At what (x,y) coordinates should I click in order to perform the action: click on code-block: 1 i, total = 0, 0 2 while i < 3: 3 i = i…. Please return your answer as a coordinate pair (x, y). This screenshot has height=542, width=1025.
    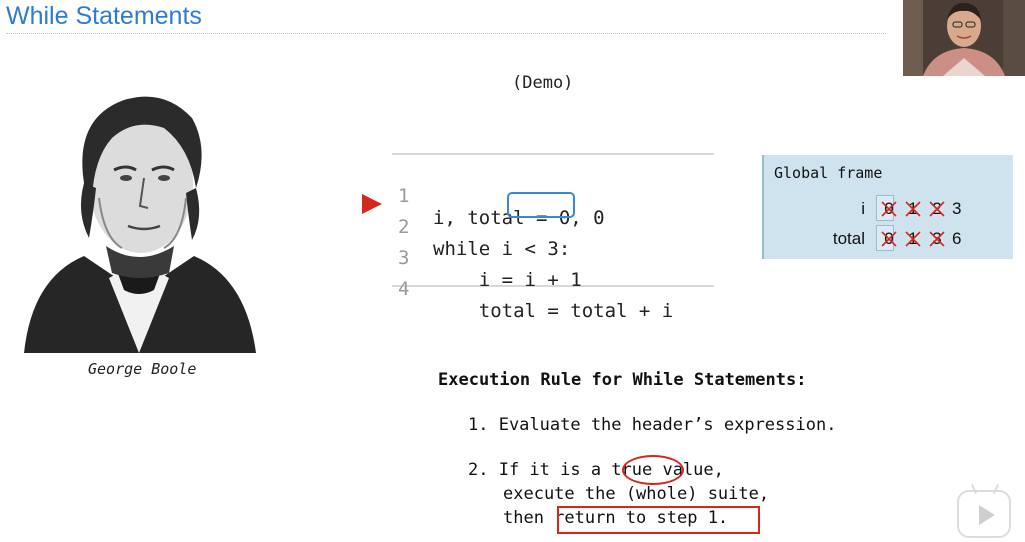
    Looking at the image, I should click on (553, 237).